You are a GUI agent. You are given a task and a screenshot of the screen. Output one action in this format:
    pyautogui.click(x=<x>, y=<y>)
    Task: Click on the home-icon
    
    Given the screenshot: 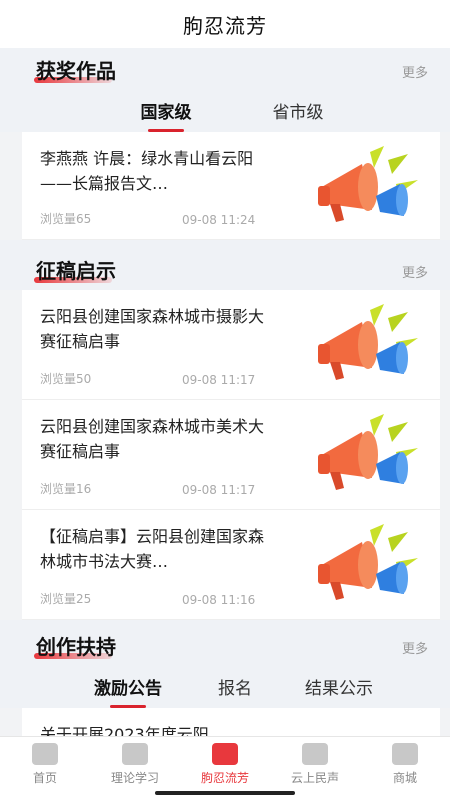 What is the action you would take?
    pyautogui.click(x=45, y=754)
    